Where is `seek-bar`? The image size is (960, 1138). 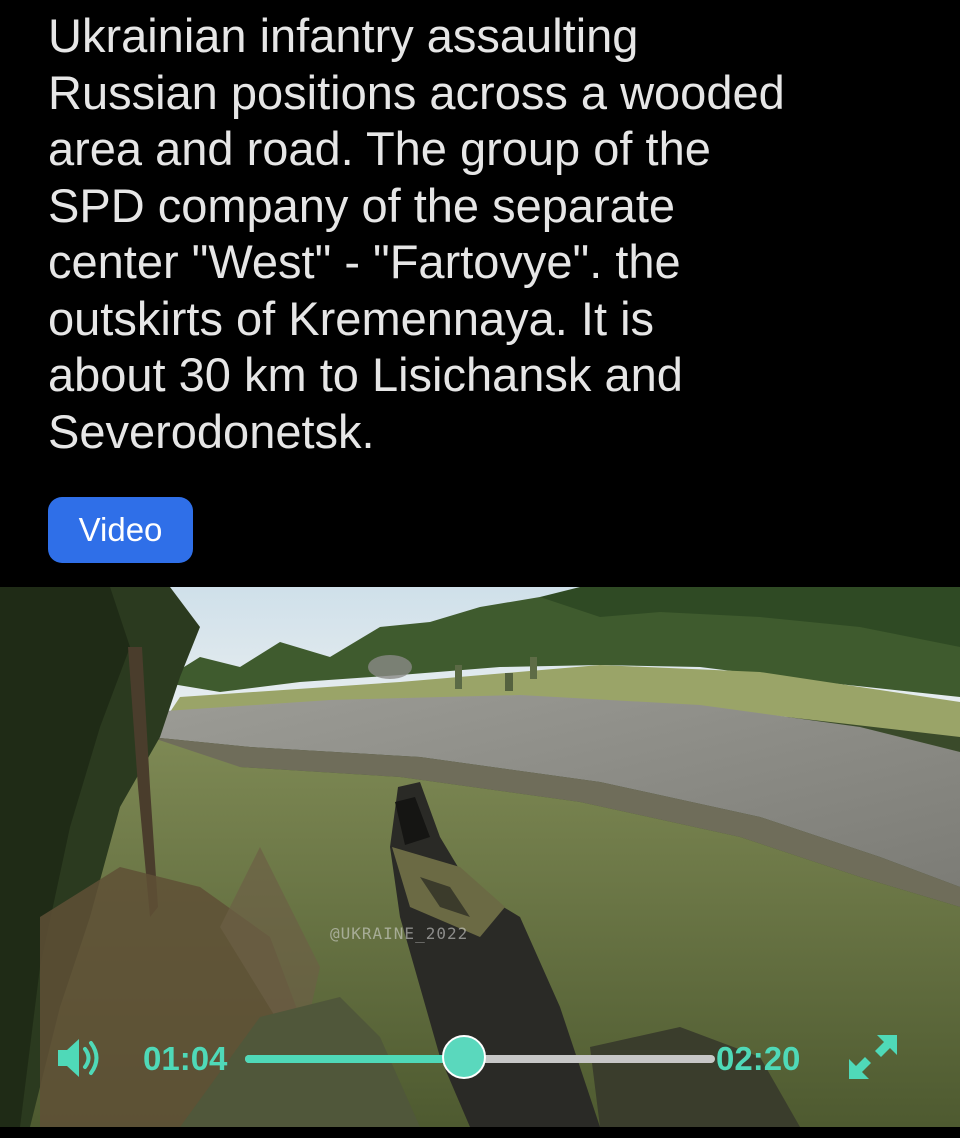 seek-bar is located at coordinates (480, 1057).